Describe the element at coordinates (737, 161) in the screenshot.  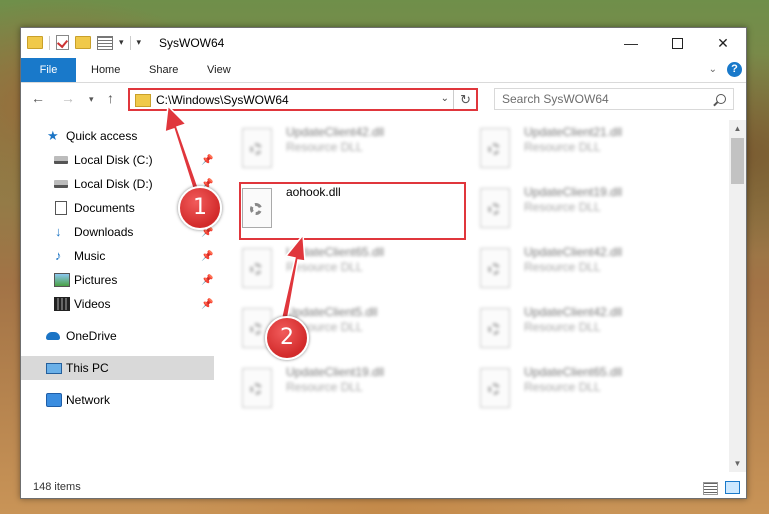
I see `scroll-thumb` at that location.